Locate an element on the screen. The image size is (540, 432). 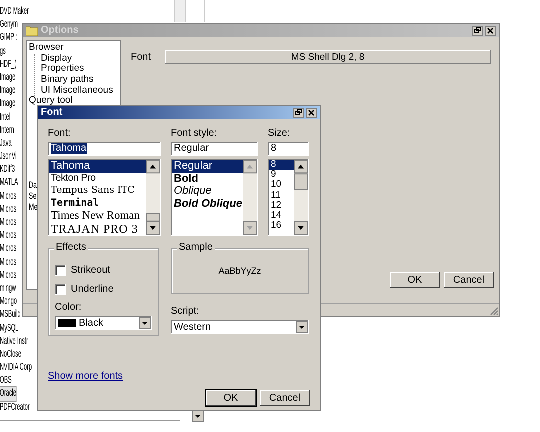
font-label: Font is located at coordinates (141, 57).